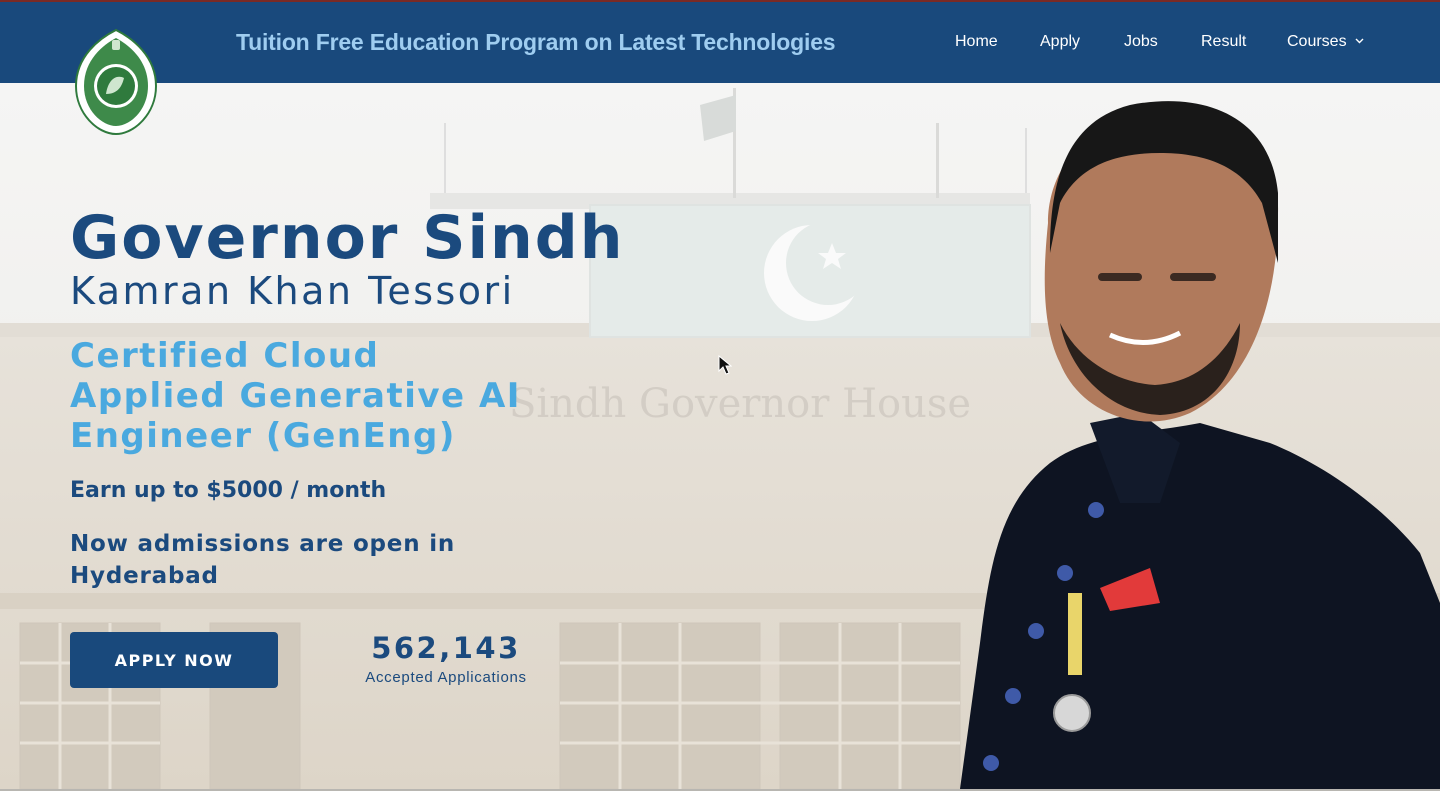 The width and height of the screenshot is (1440, 791). What do you see at coordinates (144, 576) in the screenshot?
I see `admissions-line: Hyderabad` at bounding box center [144, 576].